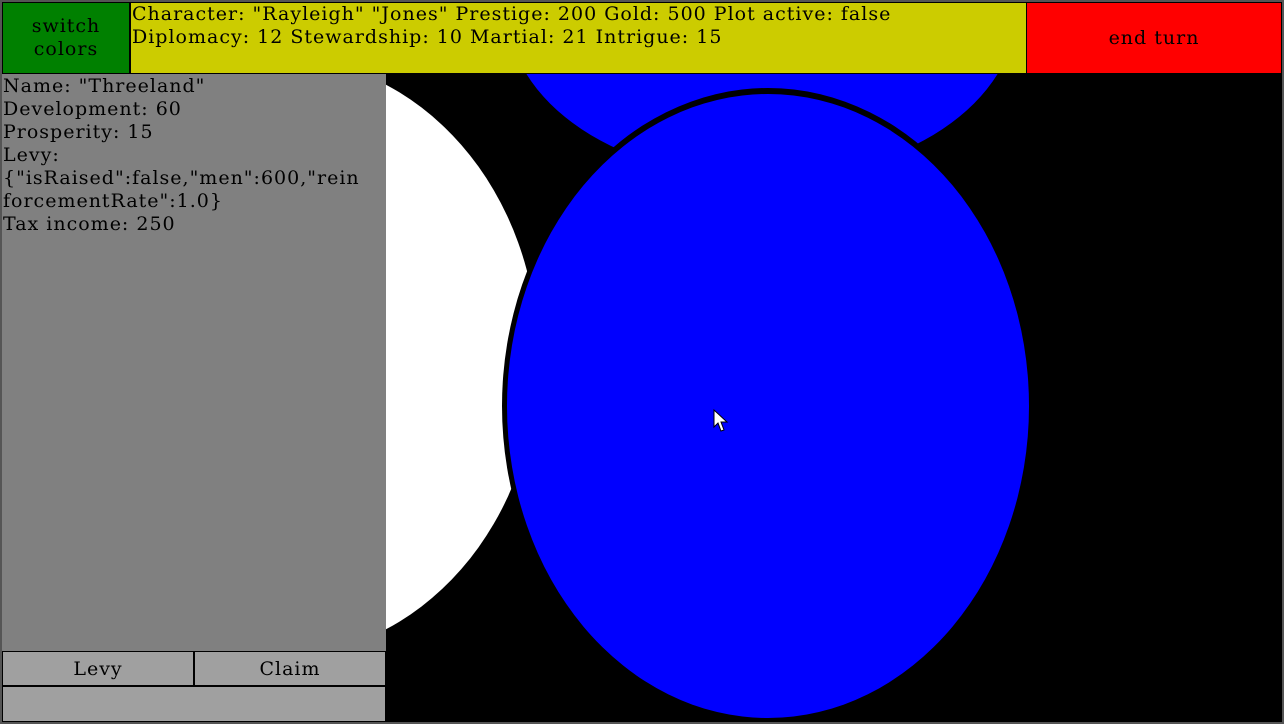 This screenshot has height=724, width=1284. I want to click on province-name: Name: "Threeland", so click(104, 86).